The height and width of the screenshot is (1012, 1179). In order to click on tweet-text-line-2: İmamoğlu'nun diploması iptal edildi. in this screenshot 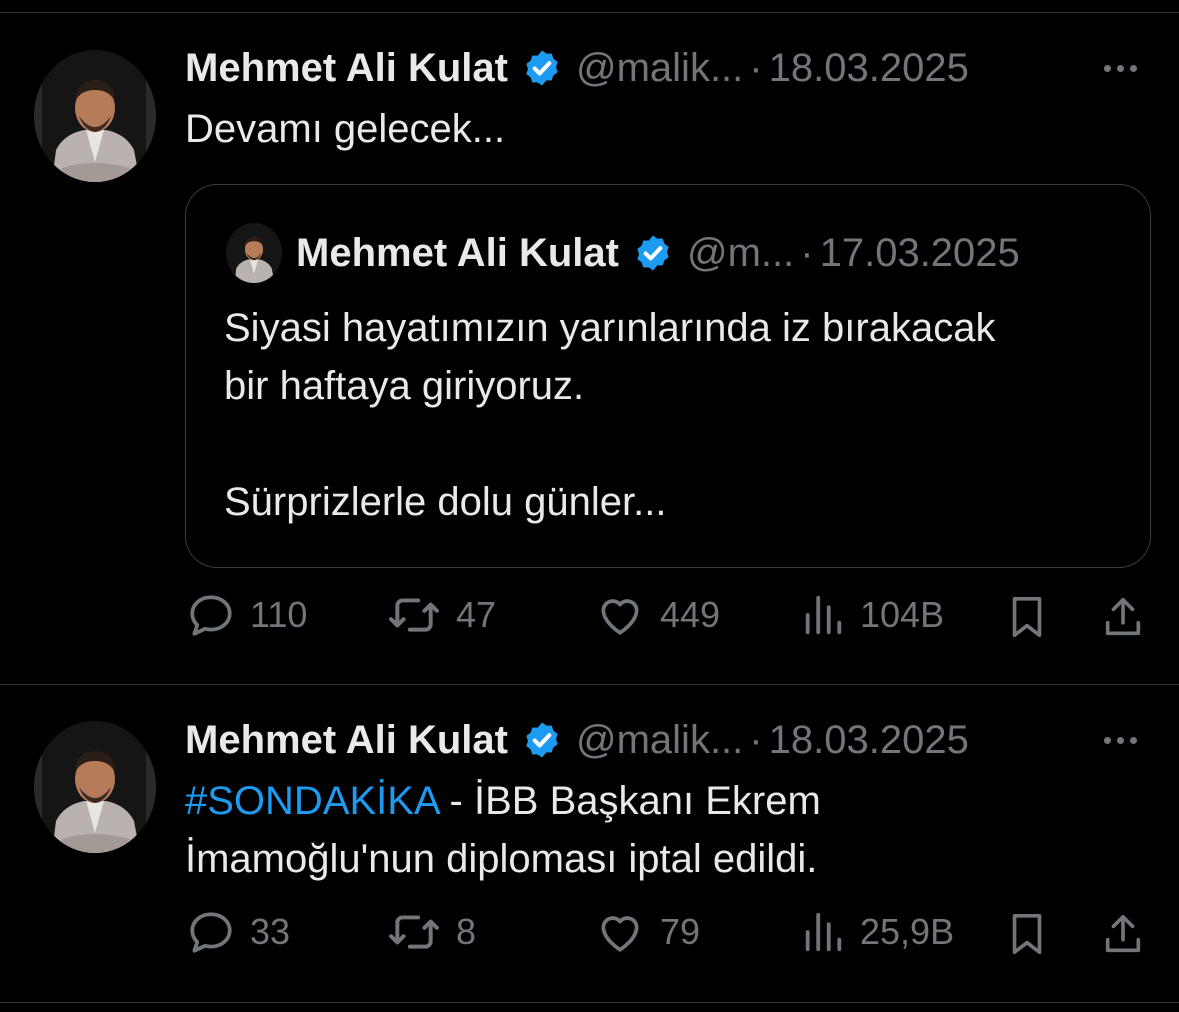, I will do `click(501, 859)`.